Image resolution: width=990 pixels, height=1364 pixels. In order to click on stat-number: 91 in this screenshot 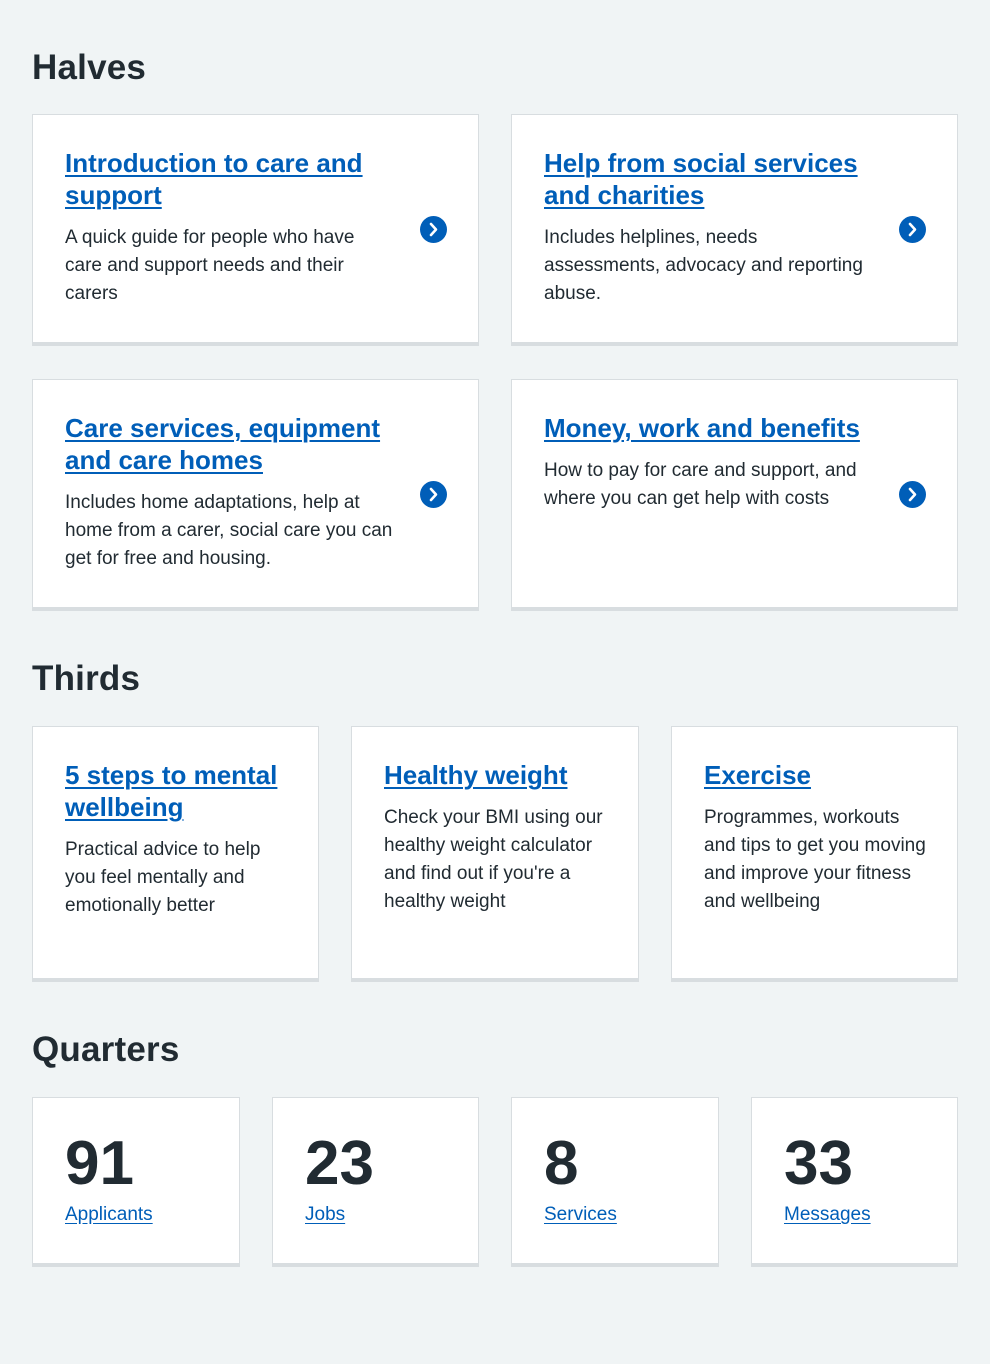, I will do `click(99, 1163)`.